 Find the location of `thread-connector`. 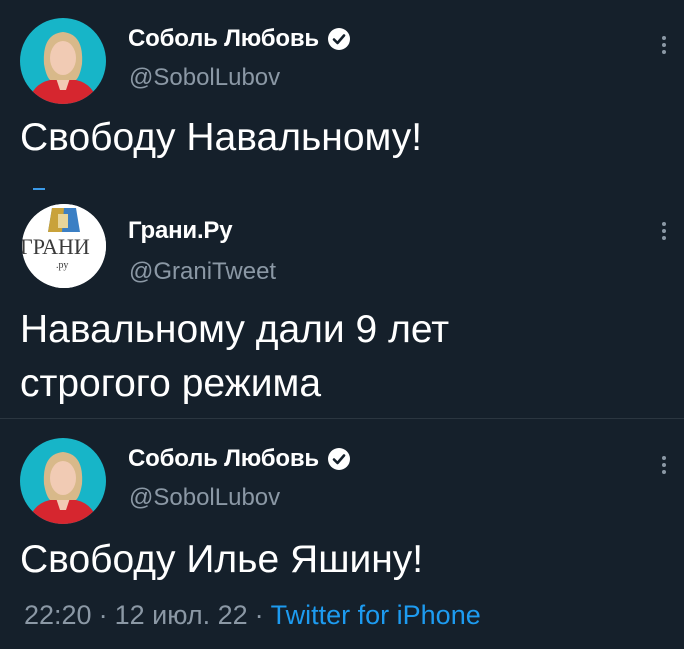

thread-connector is located at coordinates (39, 189).